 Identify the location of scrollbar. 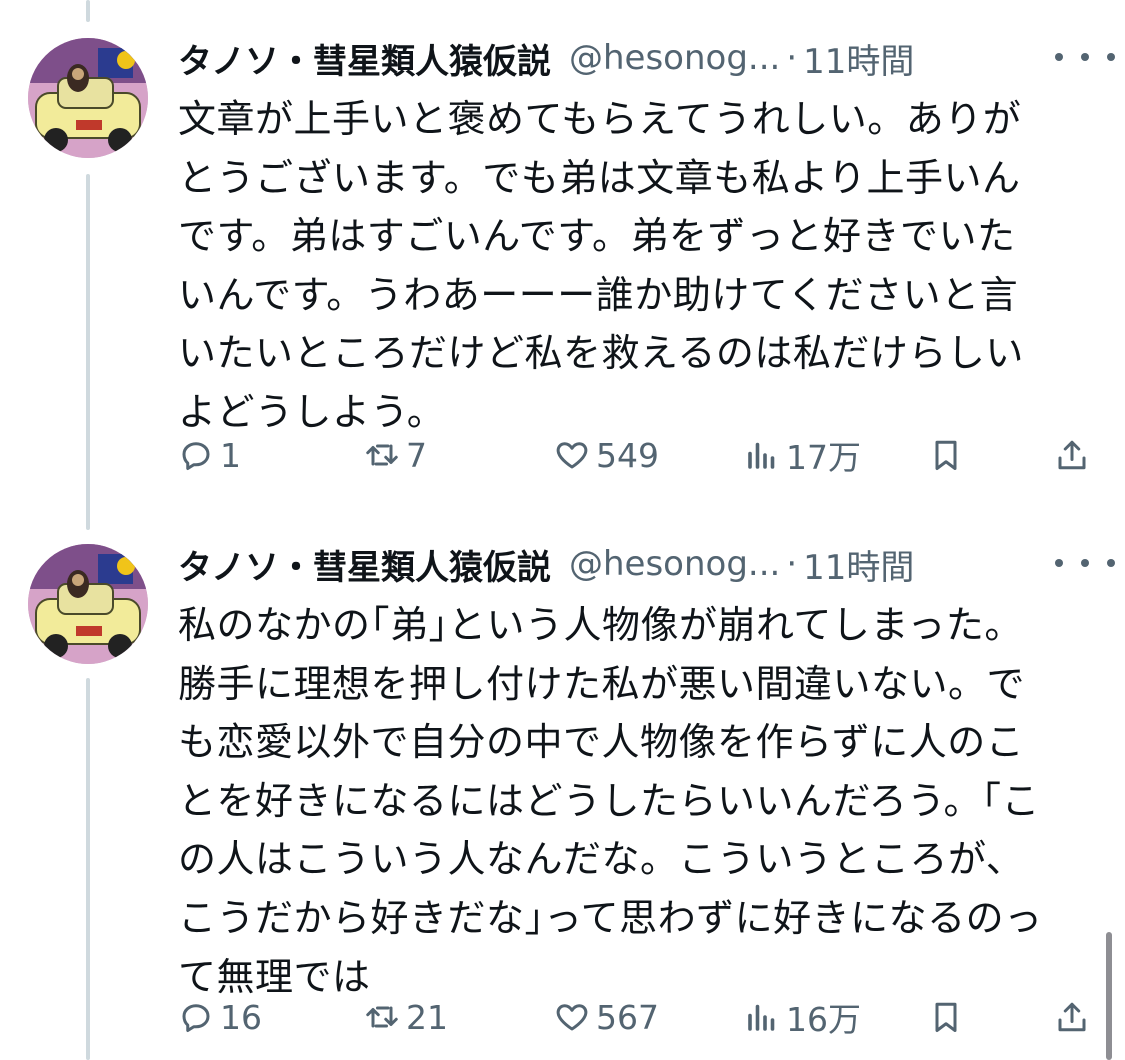
(1109, 996).